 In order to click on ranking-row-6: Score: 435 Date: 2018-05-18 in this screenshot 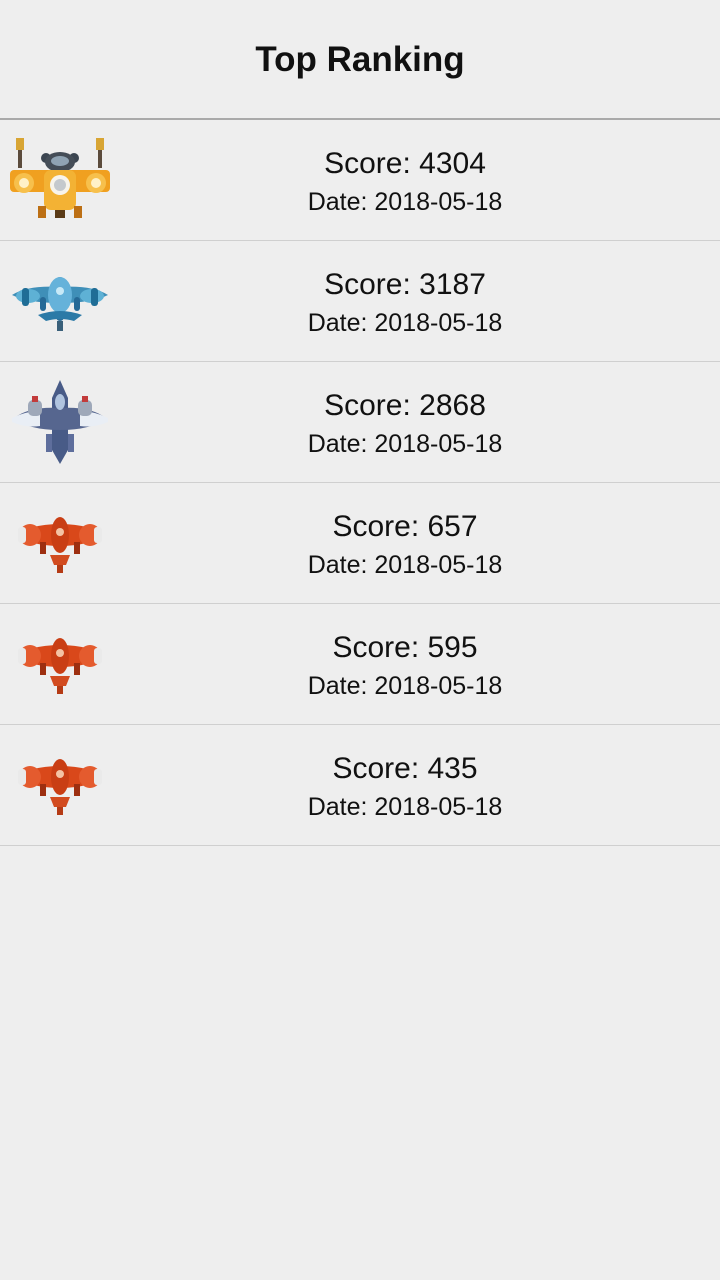, I will do `click(360, 785)`.